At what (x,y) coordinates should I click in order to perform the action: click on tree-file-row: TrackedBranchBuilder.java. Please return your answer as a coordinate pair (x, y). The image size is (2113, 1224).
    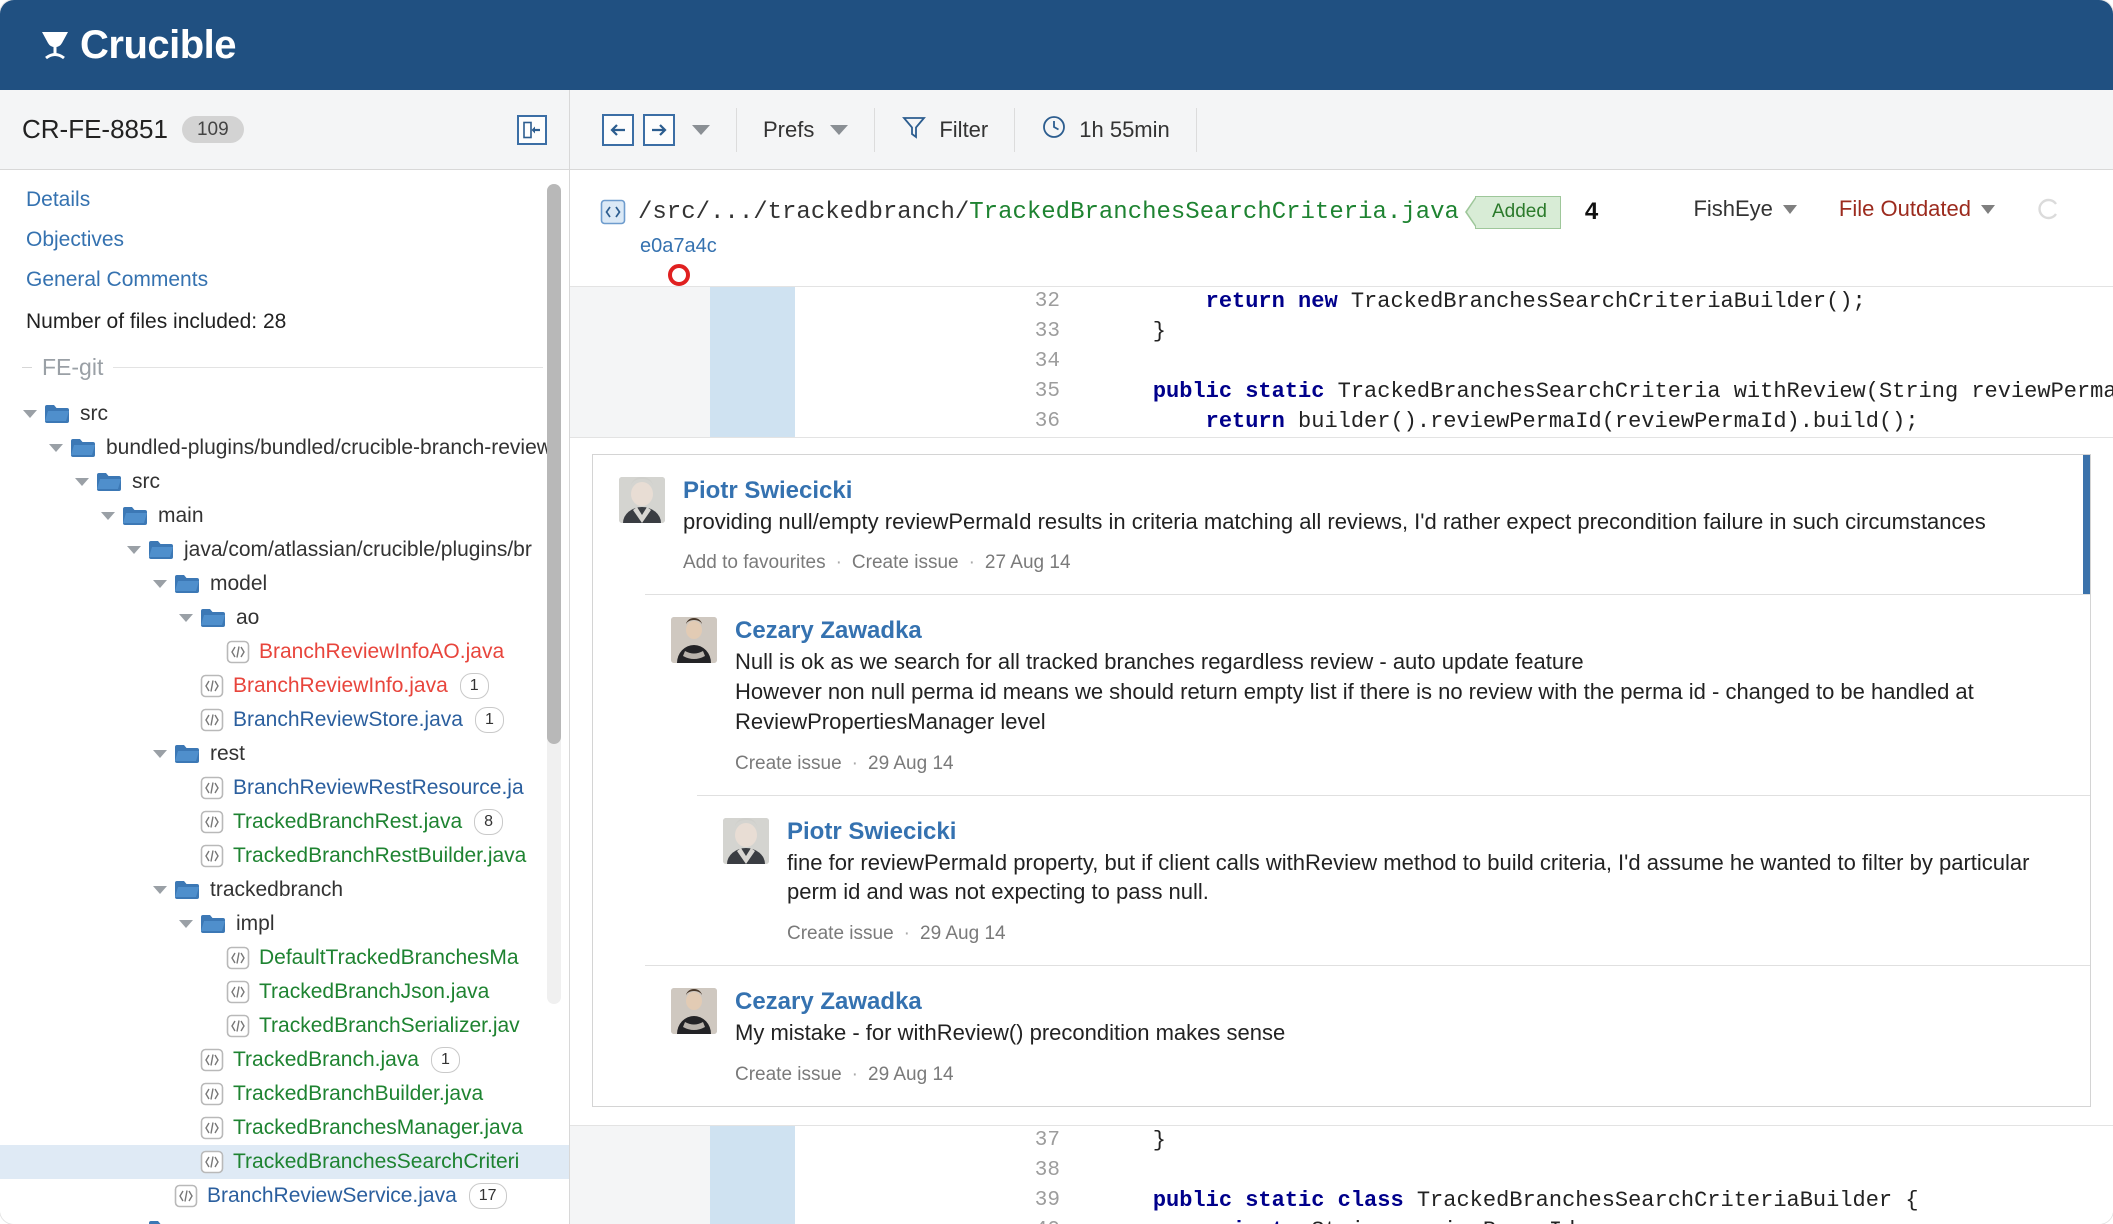
    Looking at the image, I should click on (284, 1094).